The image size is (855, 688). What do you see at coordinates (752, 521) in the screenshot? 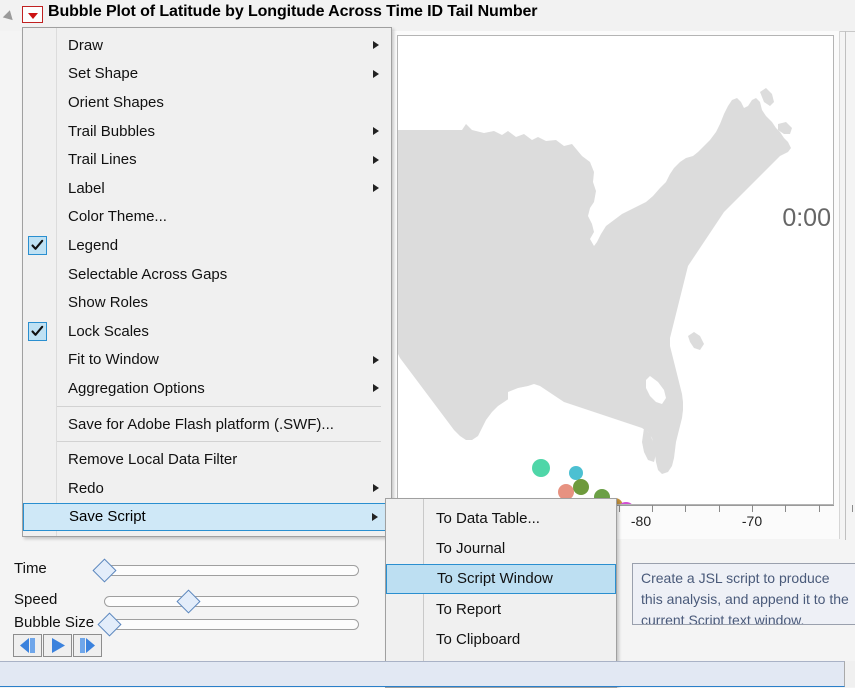
I see `x-tick-label-1: -70` at bounding box center [752, 521].